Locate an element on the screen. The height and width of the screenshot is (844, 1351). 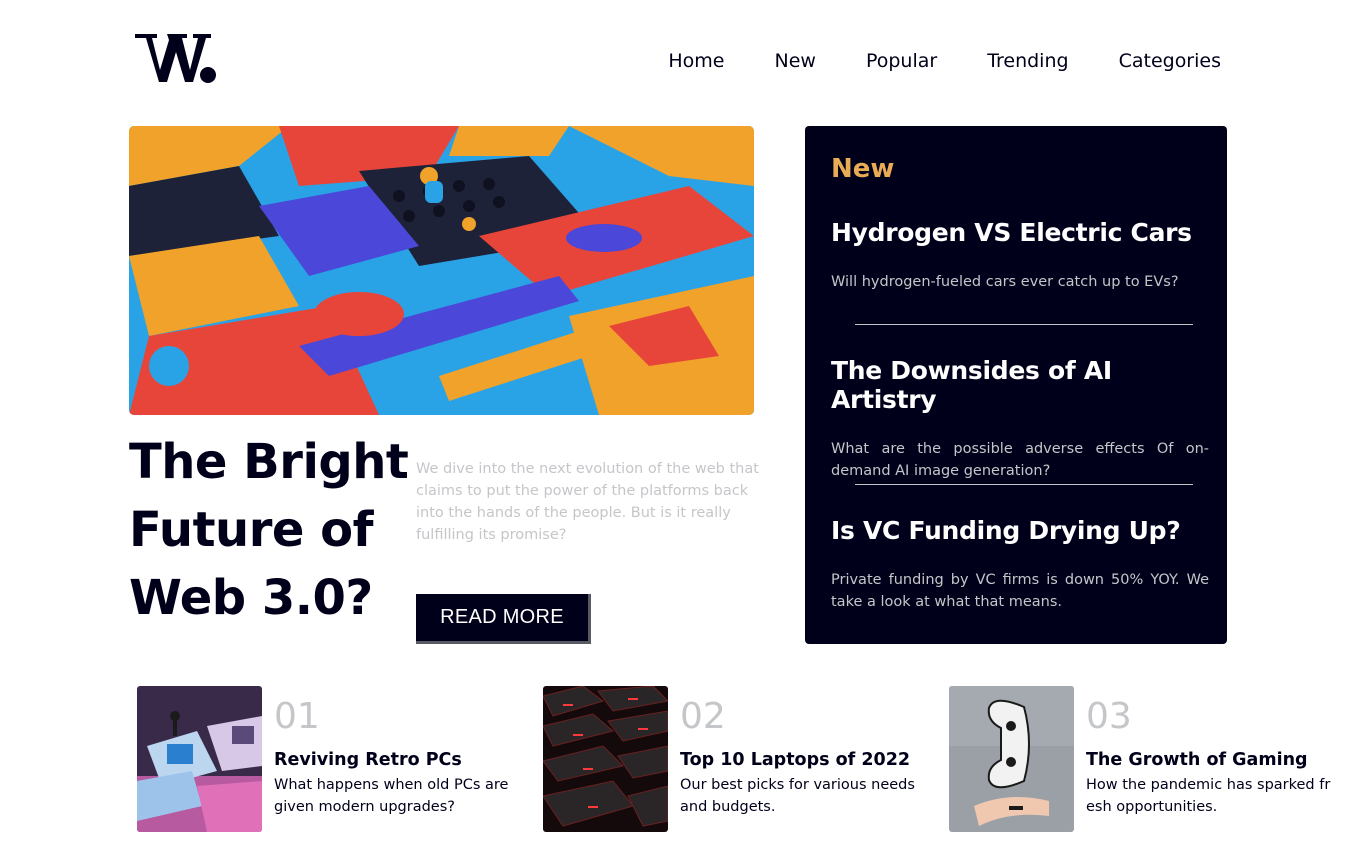
article-title: Reviving Retro PCs is located at coordinates (368, 760).